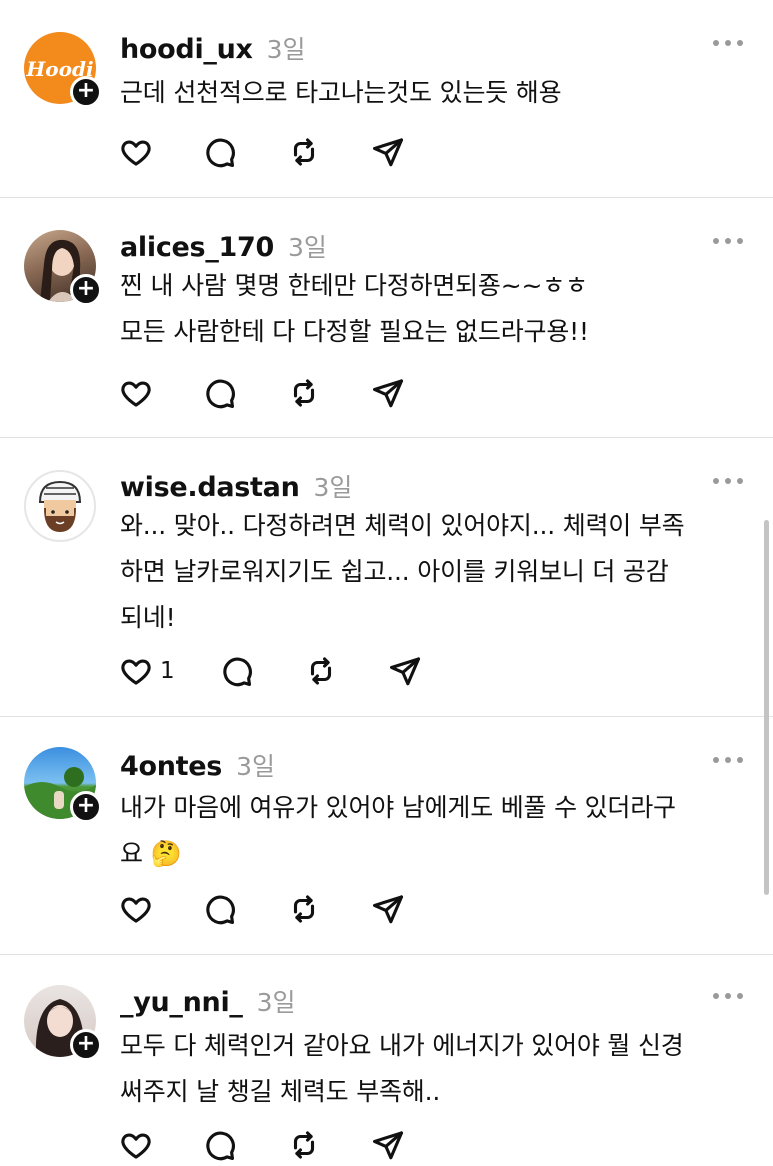 The width and height of the screenshot is (773, 1166). Describe the element at coordinates (210, 487) in the screenshot. I see `username: wise.dastan` at that location.